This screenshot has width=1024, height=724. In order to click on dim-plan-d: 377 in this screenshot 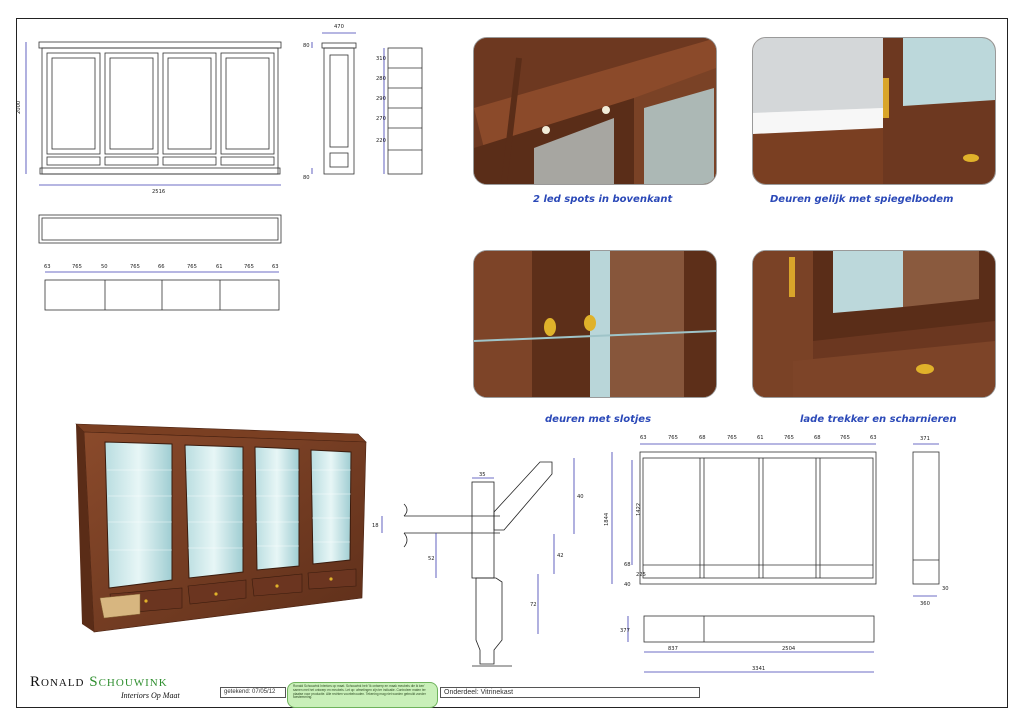, I will do `click(625, 631)`.